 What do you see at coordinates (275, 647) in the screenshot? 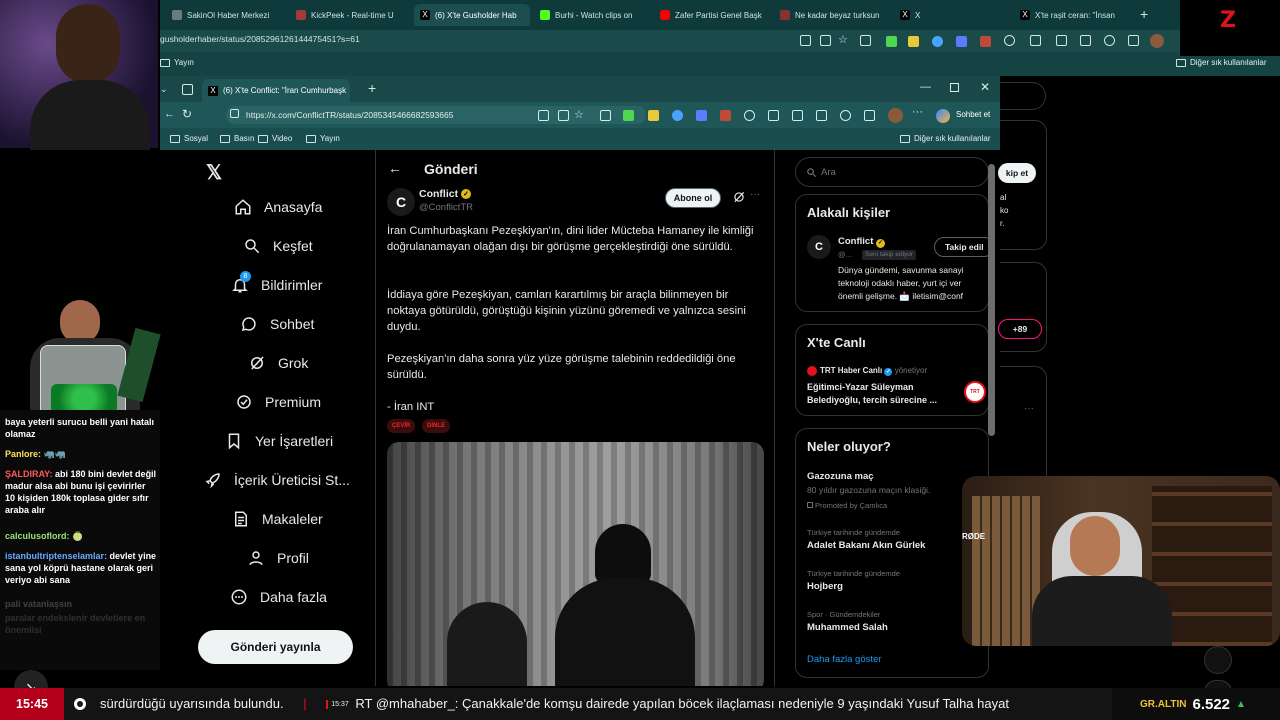
I see `post-button: Gönderi yayınla` at bounding box center [275, 647].